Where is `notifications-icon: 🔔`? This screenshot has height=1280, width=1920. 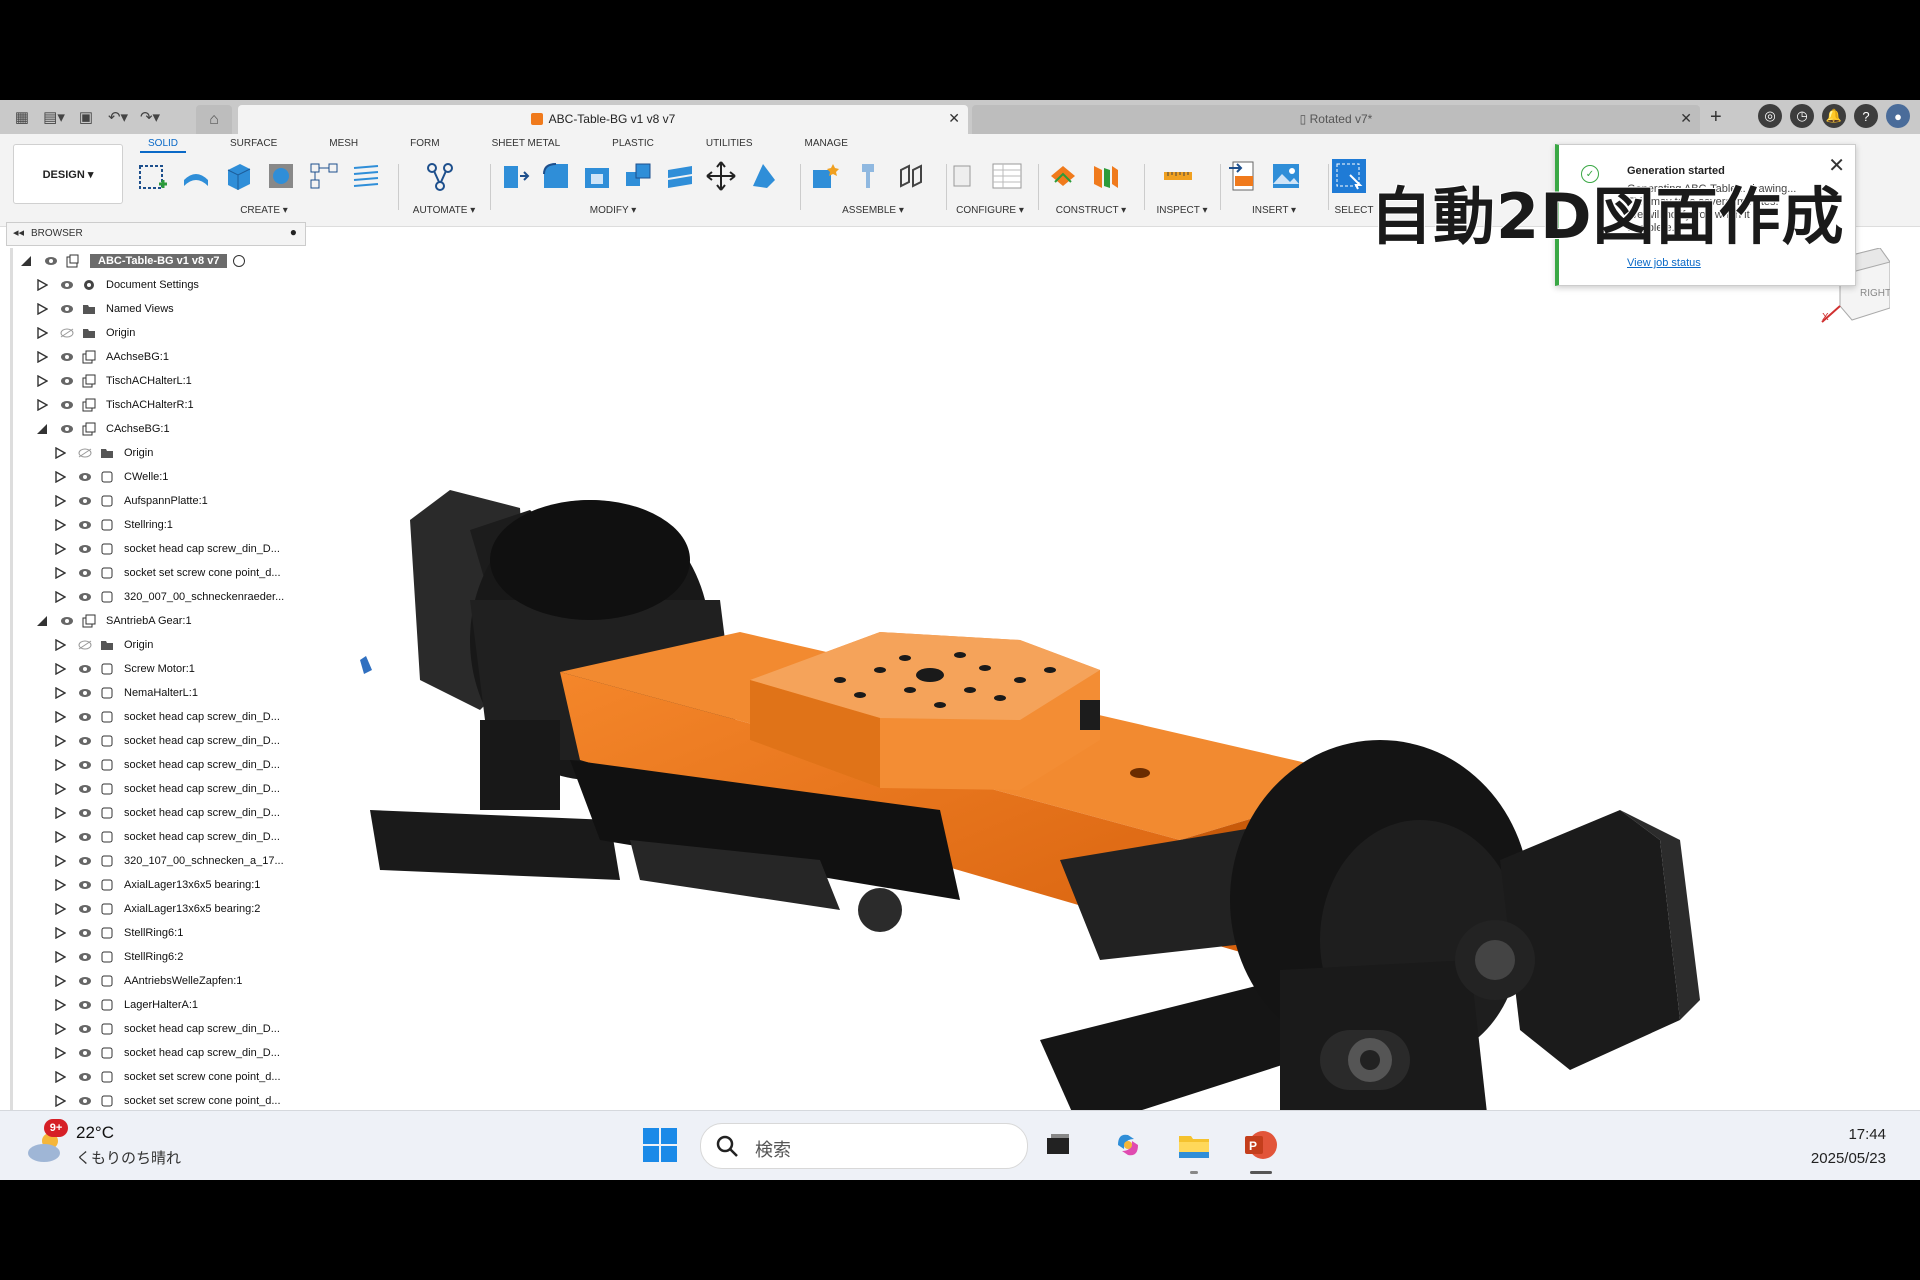 notifications-icon: 🔔 is located at coordinates (1834, 116).